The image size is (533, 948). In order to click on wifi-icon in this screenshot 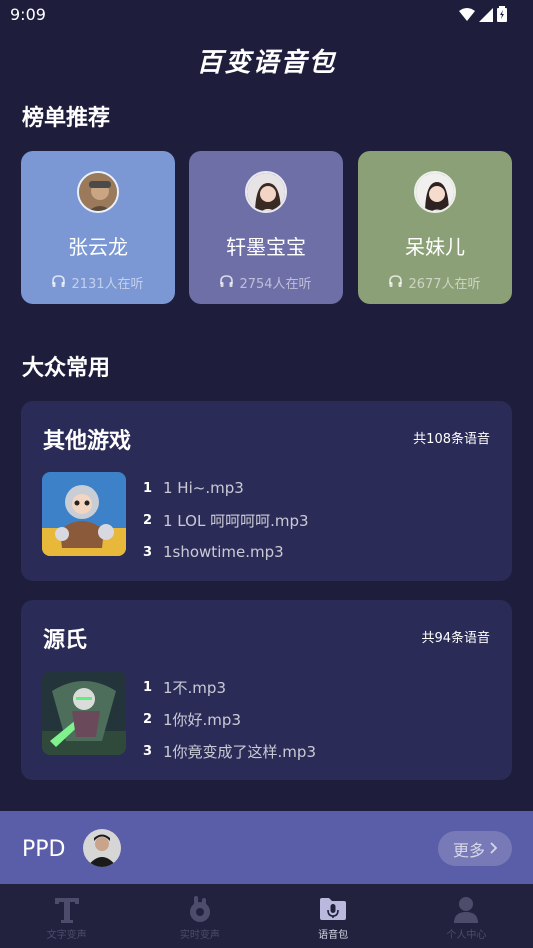, I will do `click(467, 16)`.